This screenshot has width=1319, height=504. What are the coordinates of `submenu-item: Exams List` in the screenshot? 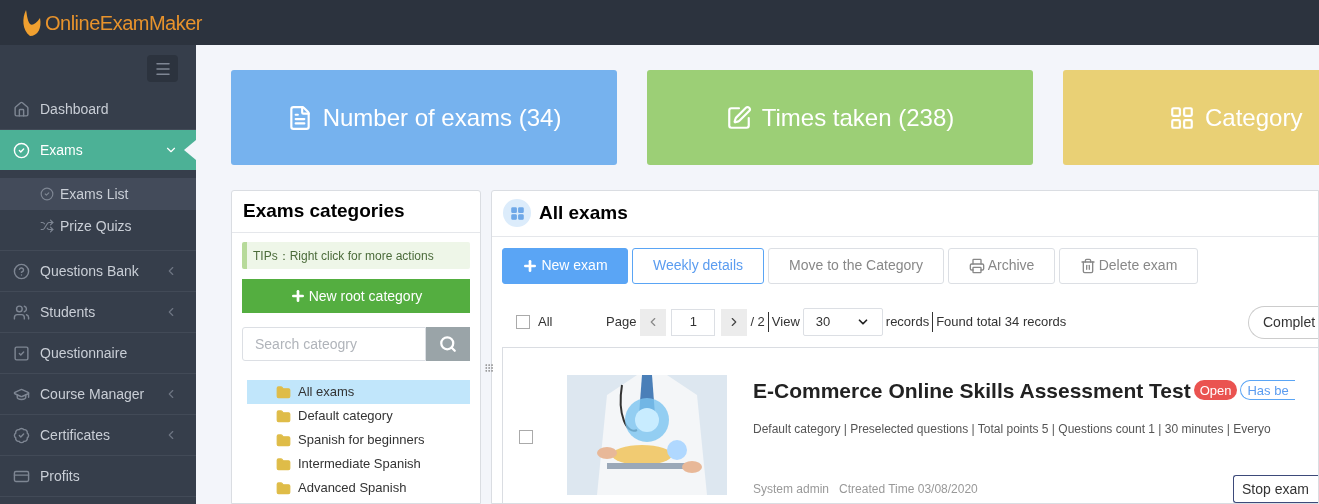 It's located at (98, 194).